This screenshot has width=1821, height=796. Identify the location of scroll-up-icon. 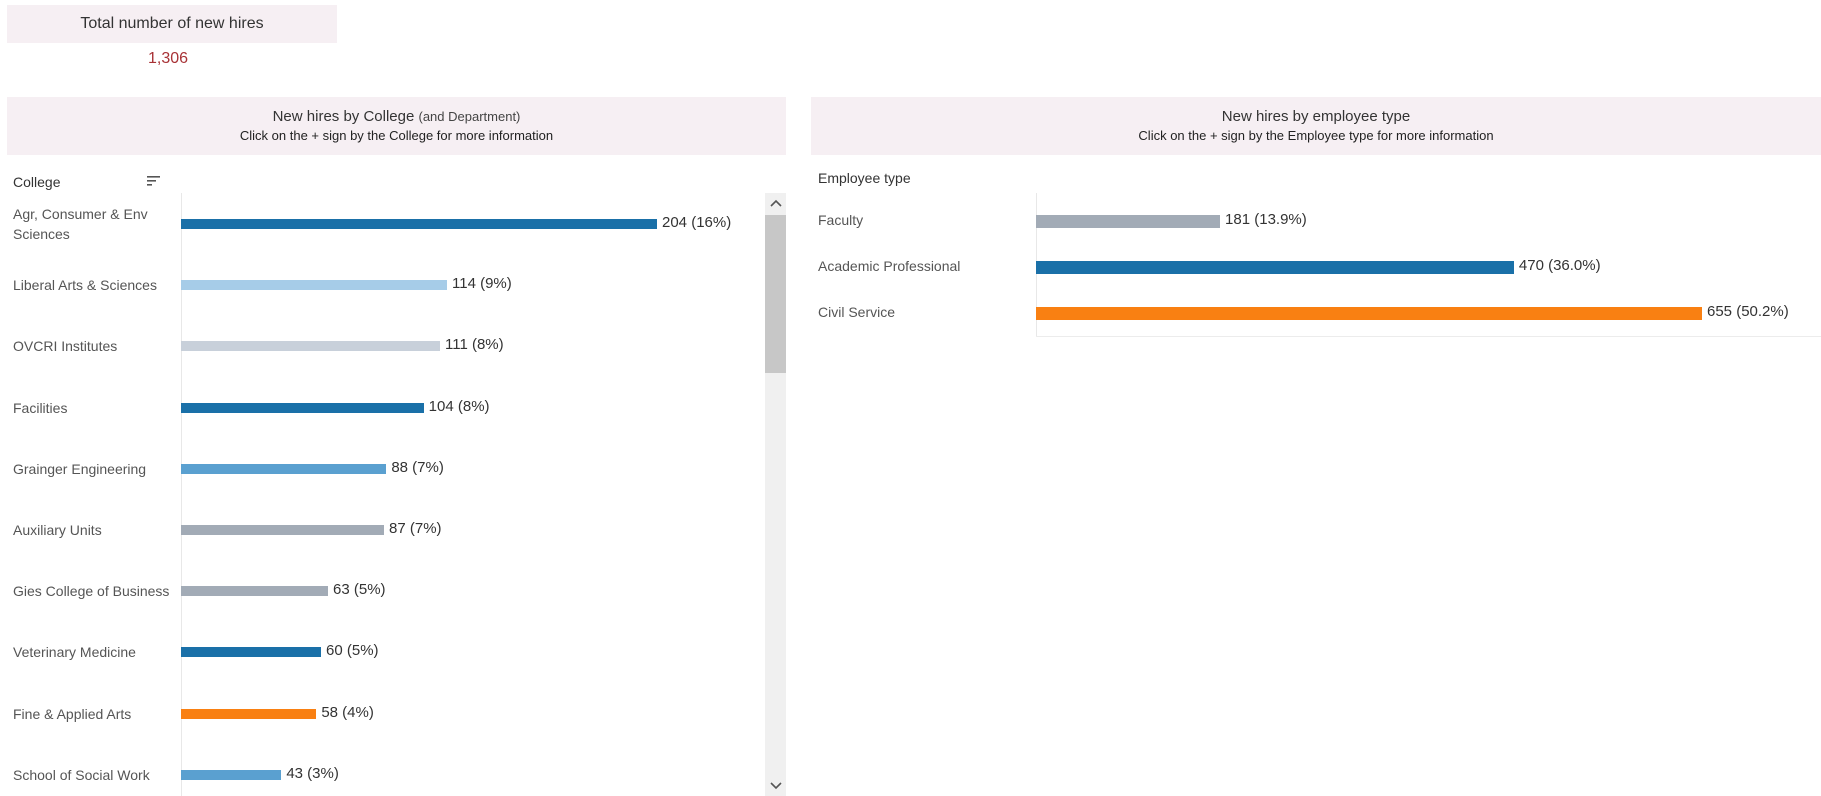
(775, 203).